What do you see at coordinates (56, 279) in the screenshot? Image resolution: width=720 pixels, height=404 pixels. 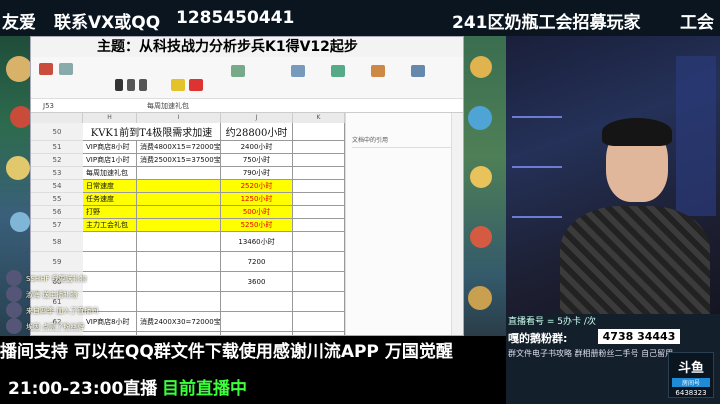 I see `chat-message: SSHHF 我要送礼物` at bounding box center [56, 279].